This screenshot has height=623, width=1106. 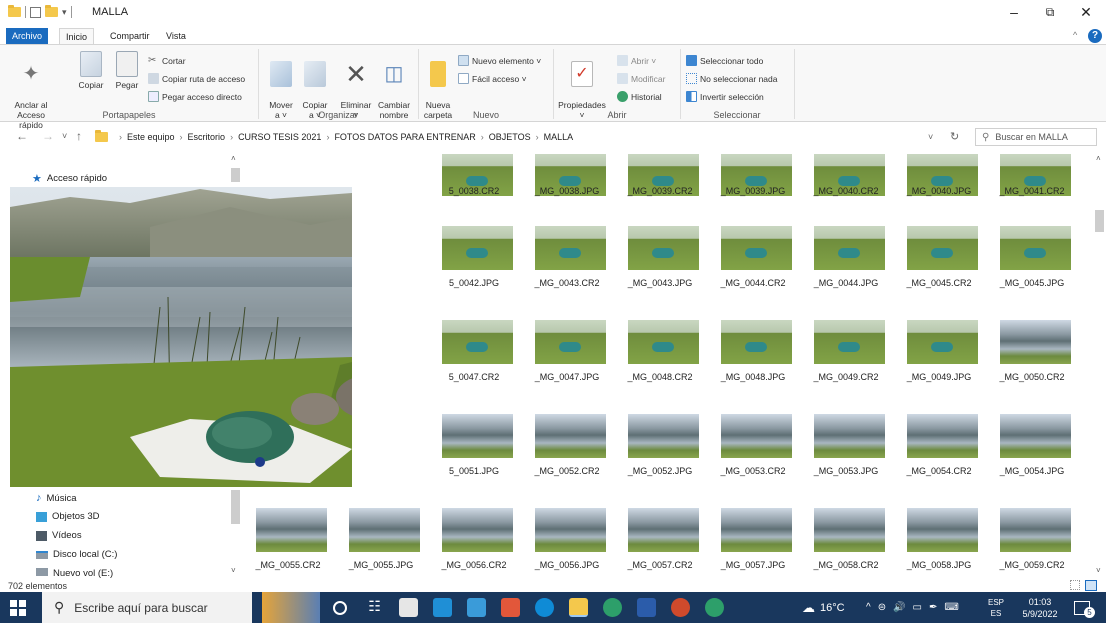 What do you see at coordinates (207, 137) in the screenshot?
I see `breadcrumb-escritorio: Escritorio` at bounding box center [207, 137].